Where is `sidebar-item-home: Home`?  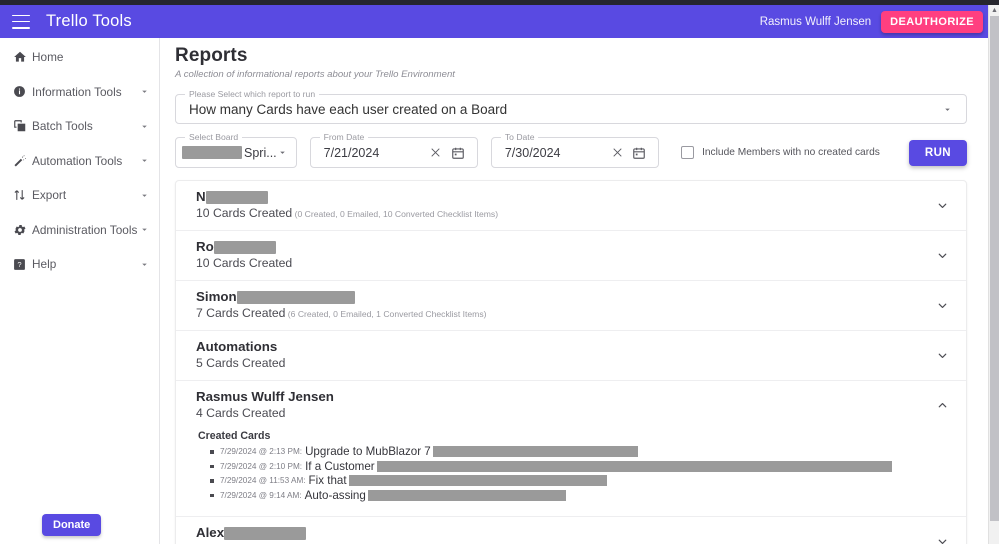 sidebar-item-home: Home is located at coordinates (79, 57).